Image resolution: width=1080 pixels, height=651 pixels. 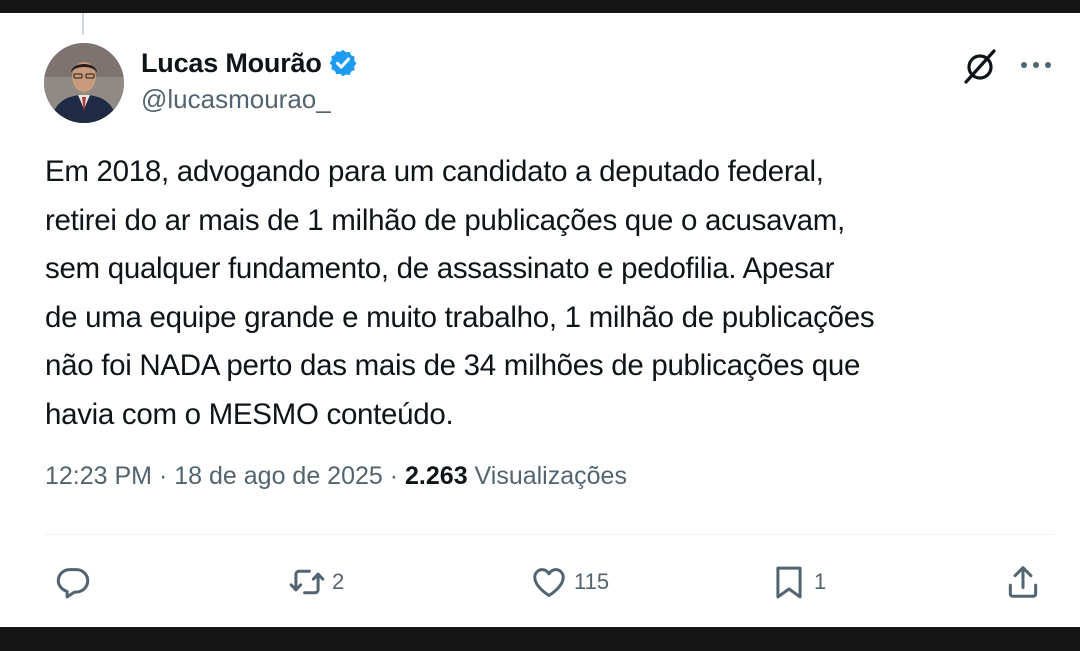 I want to click on views-label: Visualizações, so click(x=550, y=476).